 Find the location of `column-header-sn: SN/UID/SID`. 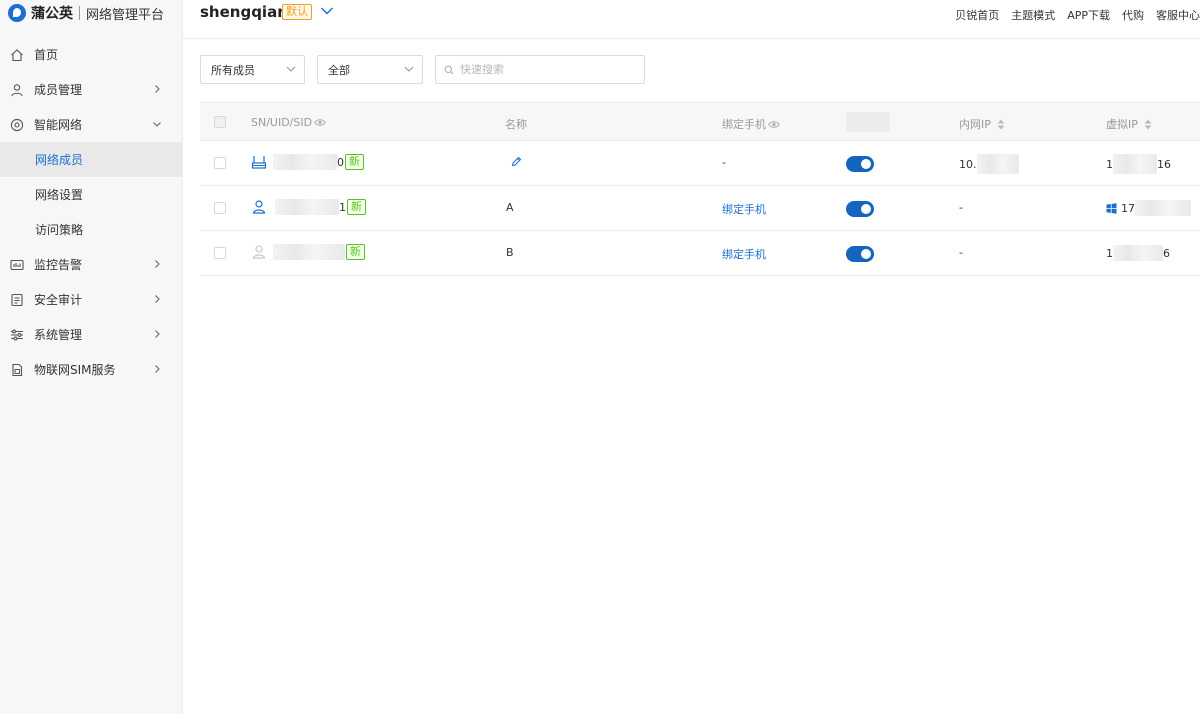

column-header-sn: SN/UID/SID is located at coordinates (288, 122).